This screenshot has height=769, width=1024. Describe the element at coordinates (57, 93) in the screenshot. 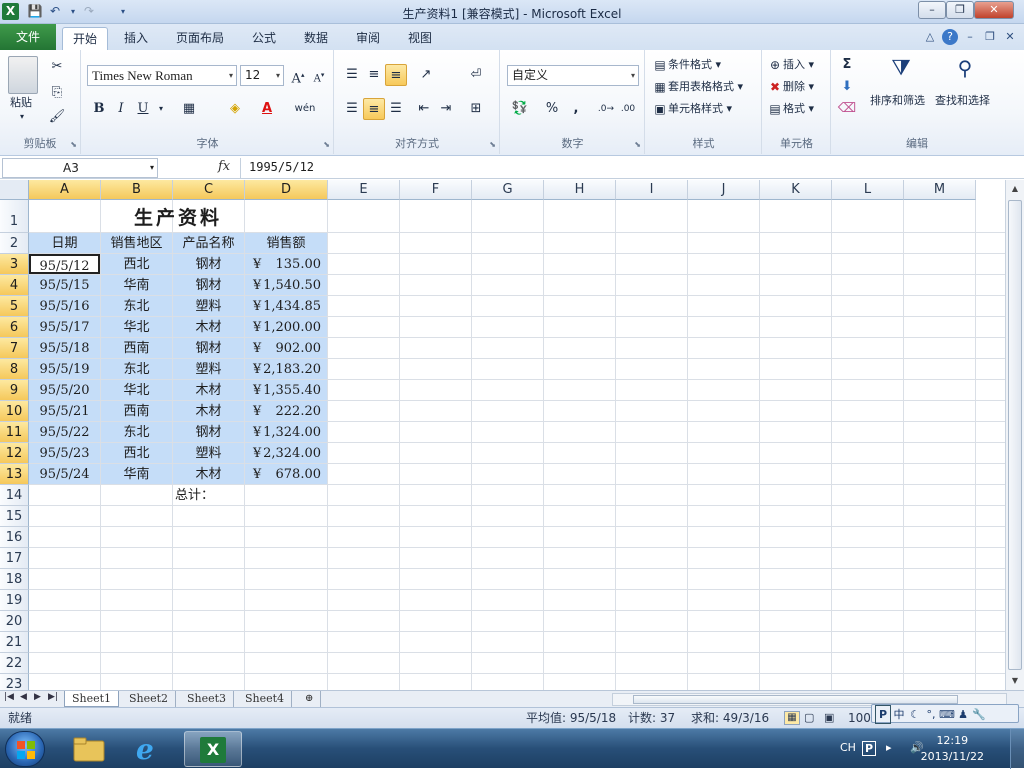

I see `copy-icon: ⎘` at that location.